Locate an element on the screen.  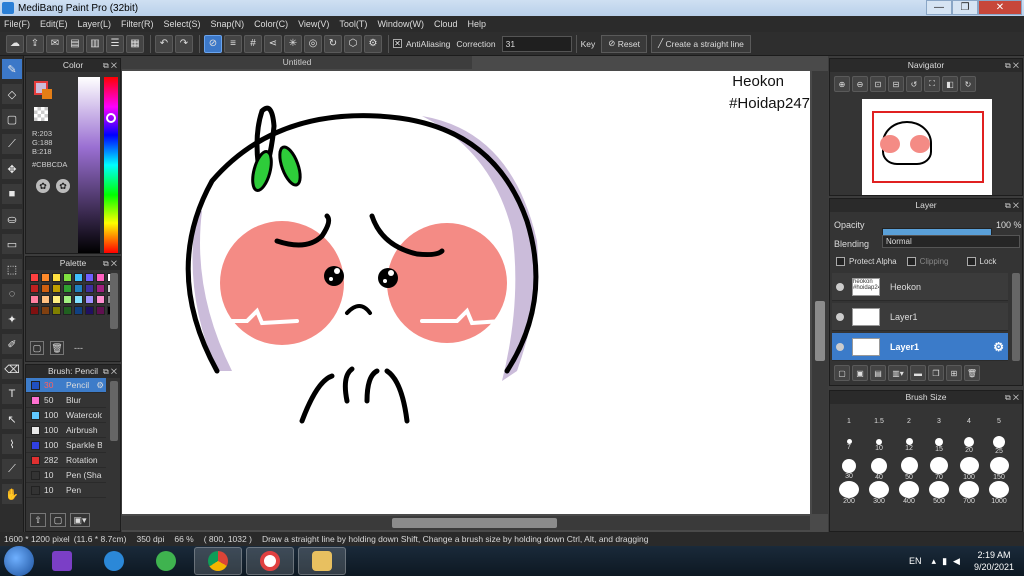
fullscreen-icon: ⛶ is located at coordinates (932, 84).